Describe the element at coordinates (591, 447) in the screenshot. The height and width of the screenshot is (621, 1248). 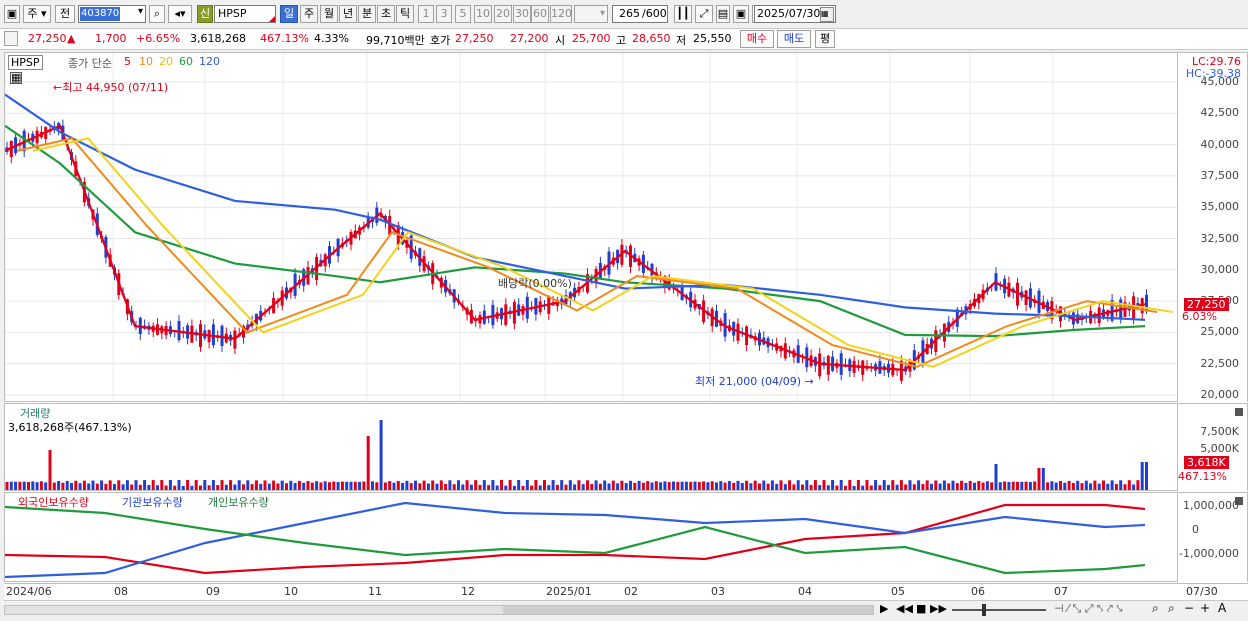
I see `volume-panel: 거래량 3,618,268주(467.13%)` at that location.